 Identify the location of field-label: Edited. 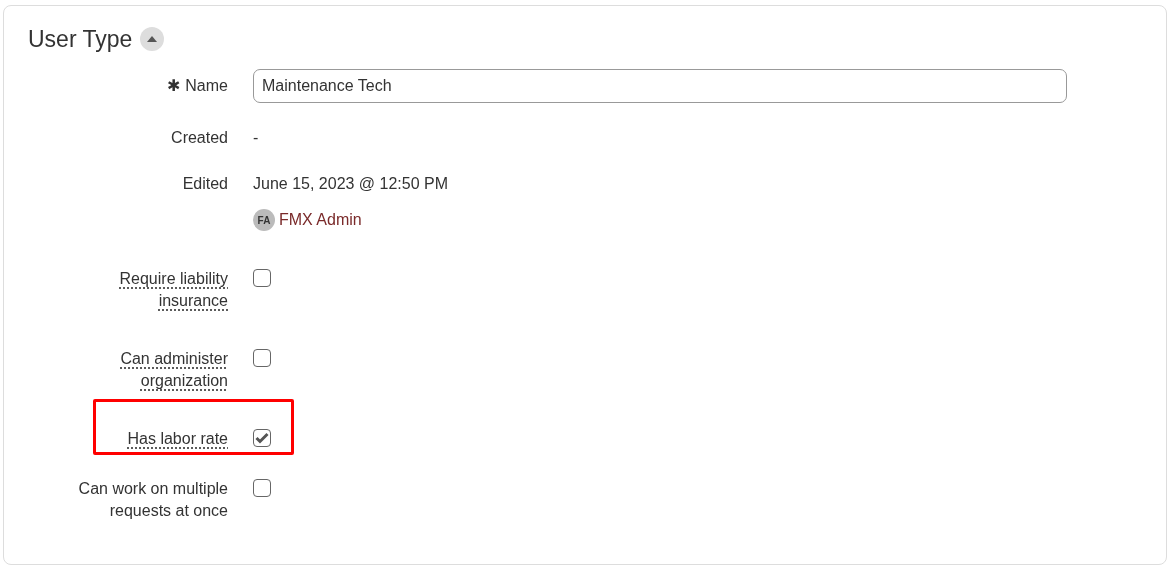
(205, 184).